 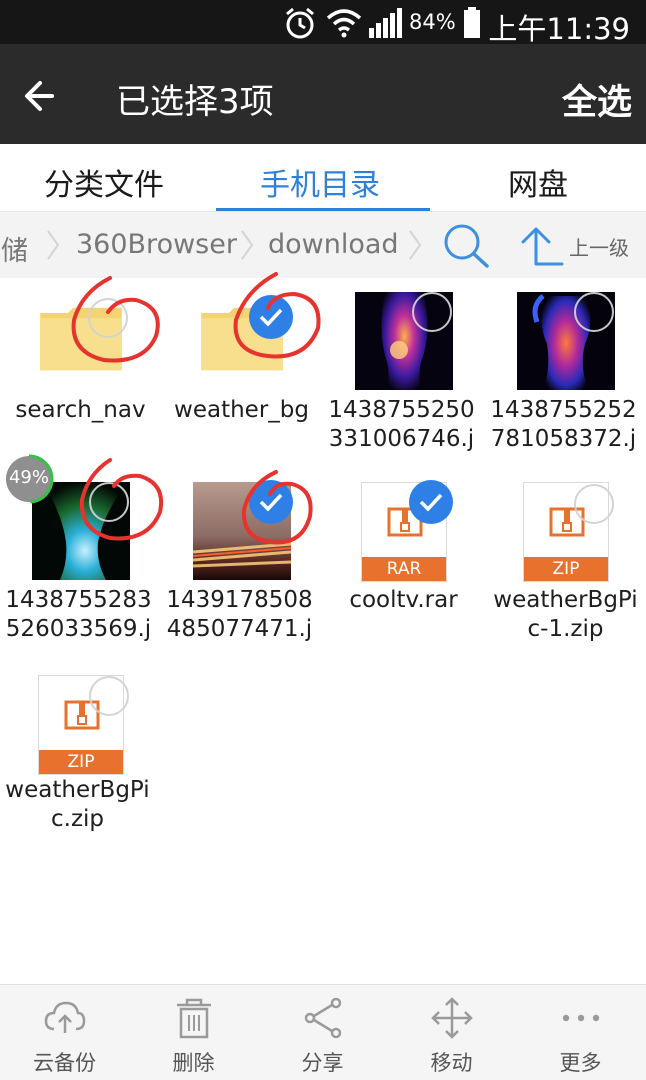 I want to click on selection-count-title: 已选择3项, so click(x=195, y=102).